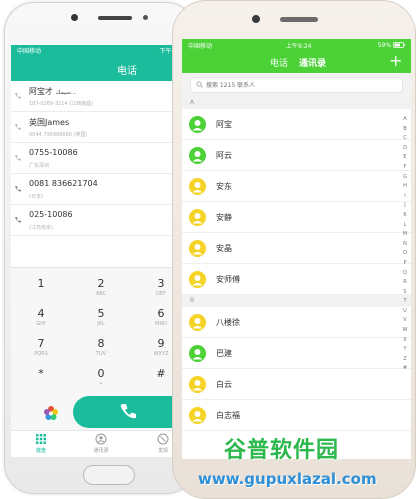 The width and height of the screenshot is (420, 499). I want to click on index-letter: Y, so click(405, 350).